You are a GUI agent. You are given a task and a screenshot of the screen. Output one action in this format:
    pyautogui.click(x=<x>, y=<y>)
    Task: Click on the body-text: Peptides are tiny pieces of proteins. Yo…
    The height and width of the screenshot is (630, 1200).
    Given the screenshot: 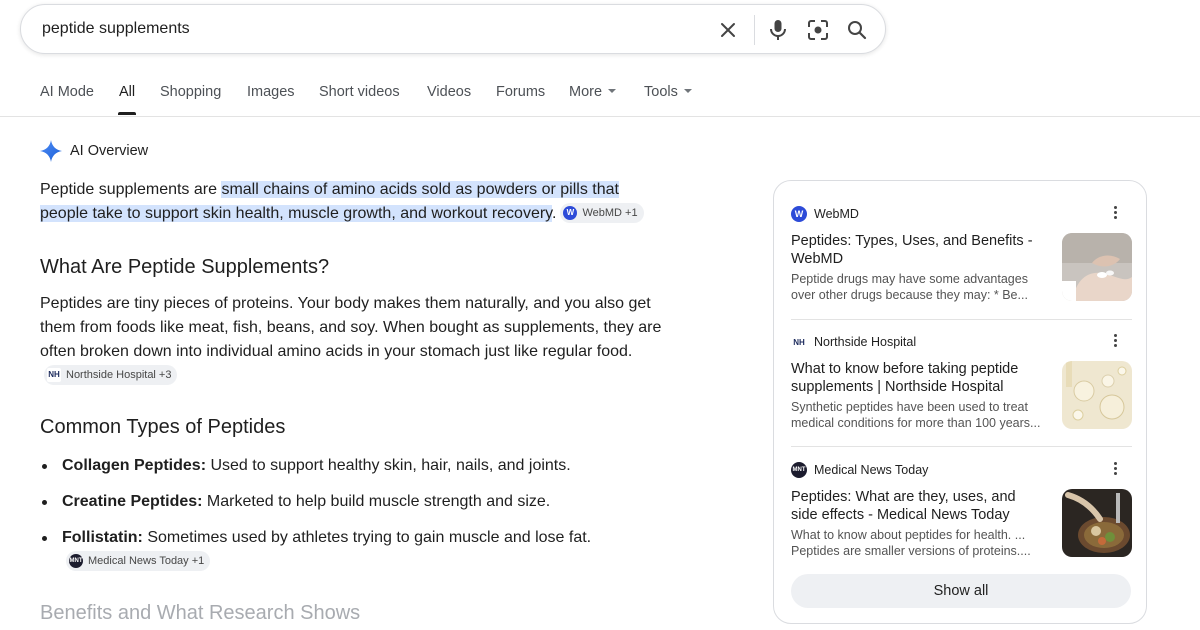 What is the action you would take?
    pyautogui.click(x=351, y=327)
    